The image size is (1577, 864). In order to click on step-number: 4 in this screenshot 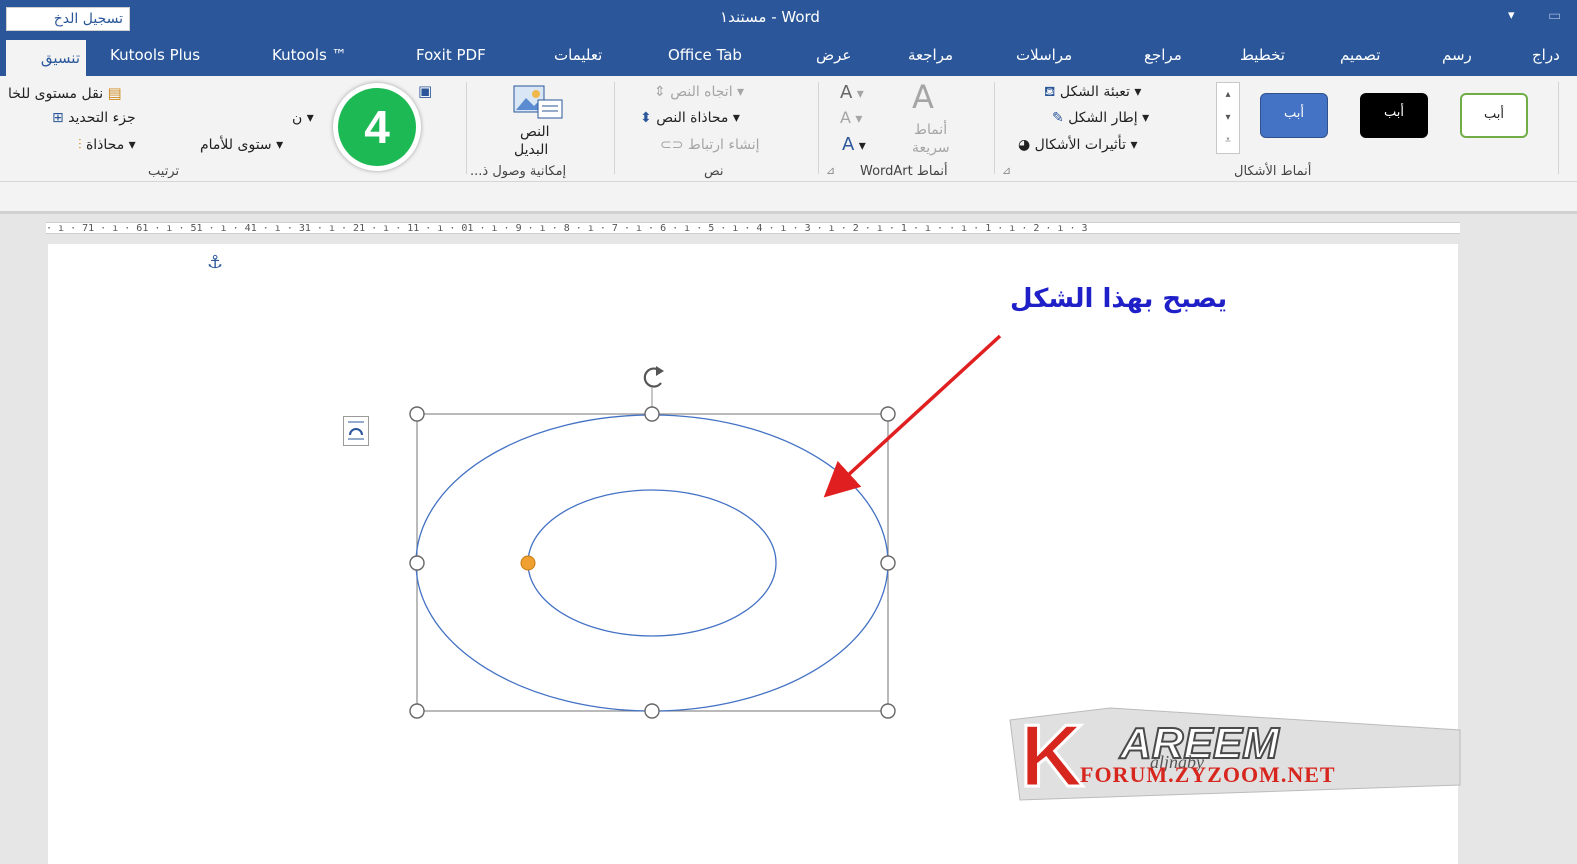, I will do `click(377, 127)`.